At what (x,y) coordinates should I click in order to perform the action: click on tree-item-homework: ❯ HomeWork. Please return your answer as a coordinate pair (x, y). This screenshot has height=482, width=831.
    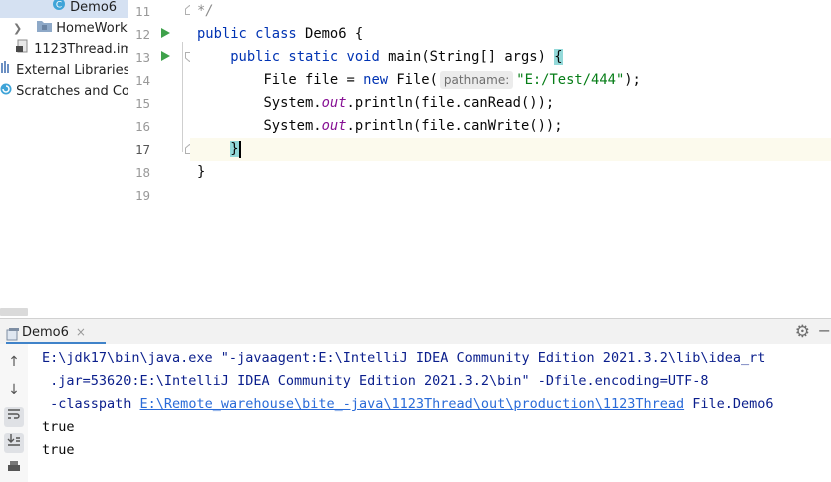
    Looking at the image, I should click on (64, 28).